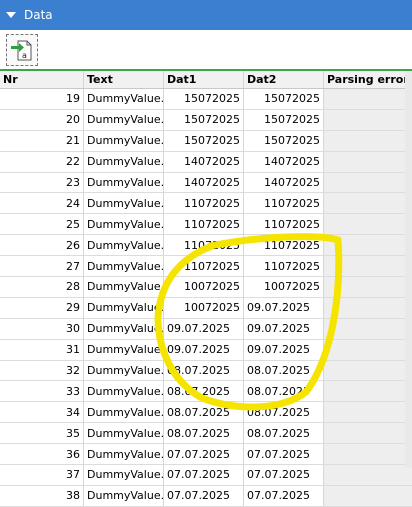  Describe the element at coordinates (42, 328) in the screenshot. I see `cell-nr: 30` at that location.